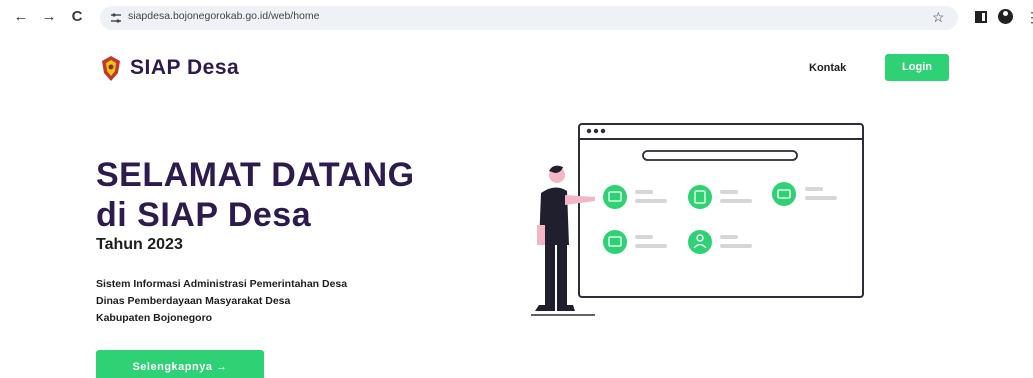 Image resolution: width=1033 pixels, height=378 pixels. What do you see at coordinates (721, 210) in the screenshot?
I see `illustration-browser-window` at bounding box center [721, 210].